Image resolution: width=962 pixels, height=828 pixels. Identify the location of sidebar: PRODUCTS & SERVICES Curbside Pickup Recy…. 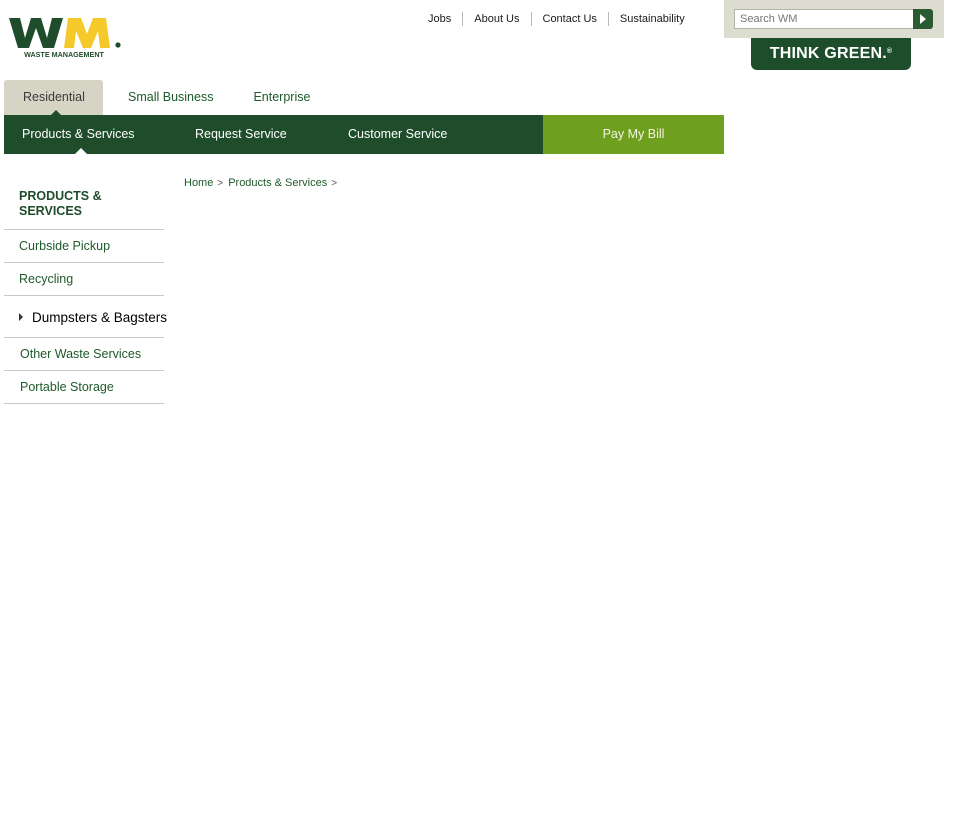
(86, 292).